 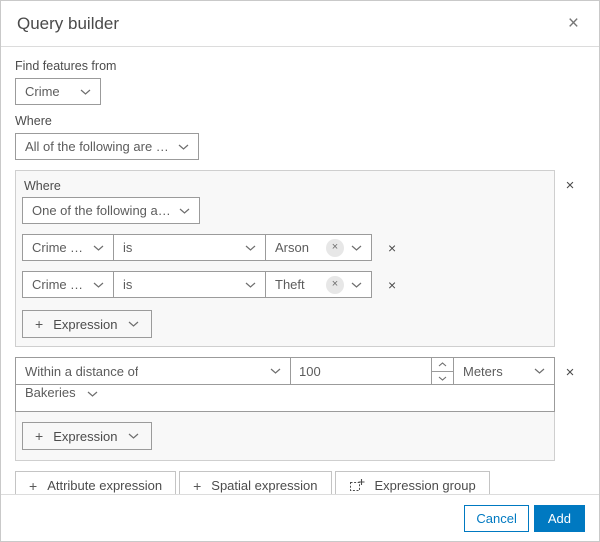 What do you see at coordinates (300, 517) in the screenshot?
I see `dialog-footer: Cancel Add` at bounding box center [300, 517].